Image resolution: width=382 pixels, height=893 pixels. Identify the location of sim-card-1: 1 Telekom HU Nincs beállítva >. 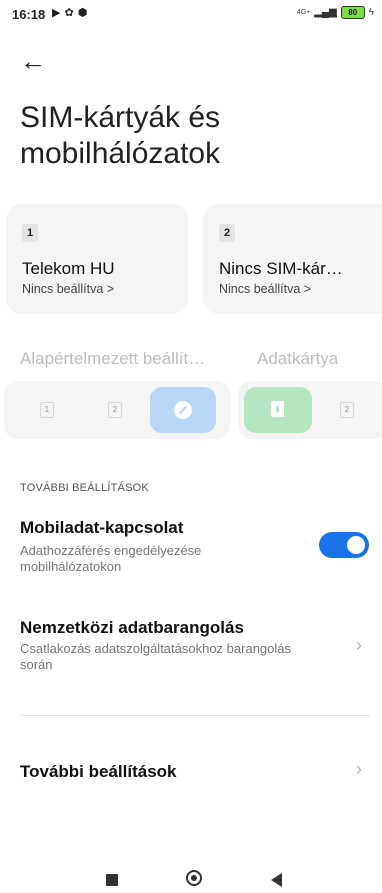
(97, 259).